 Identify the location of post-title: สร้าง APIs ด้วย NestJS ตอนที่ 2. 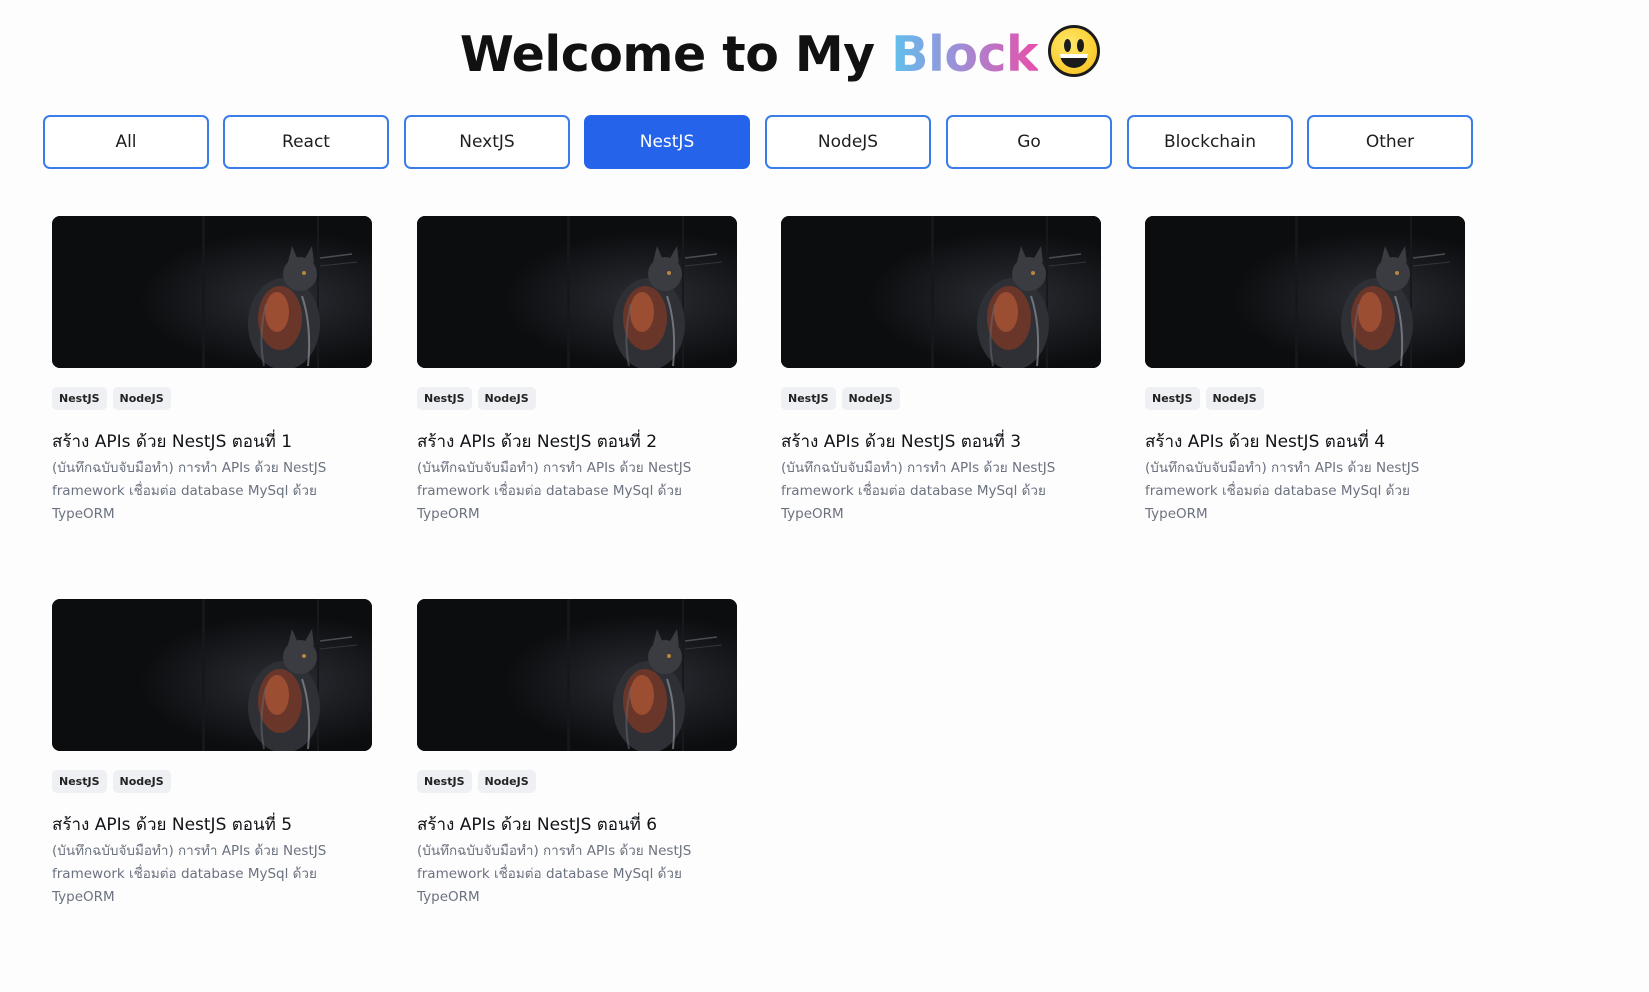
(577, 442).